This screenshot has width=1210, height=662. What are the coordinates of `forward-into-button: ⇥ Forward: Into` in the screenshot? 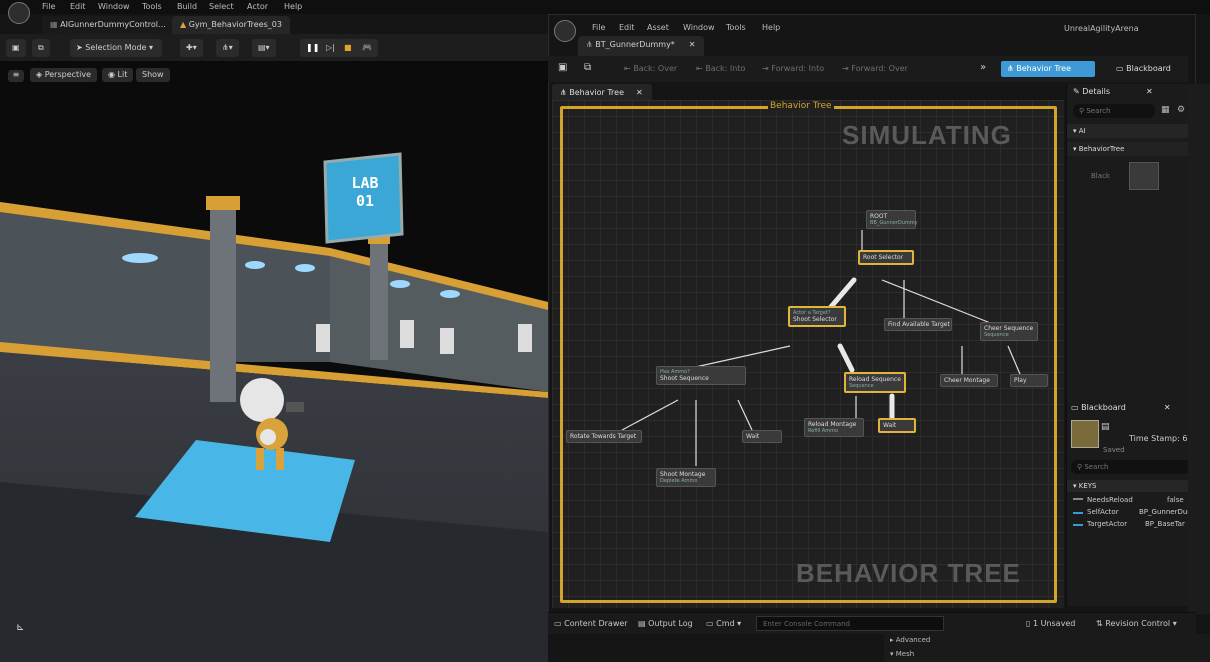 It's located at (793, 68).